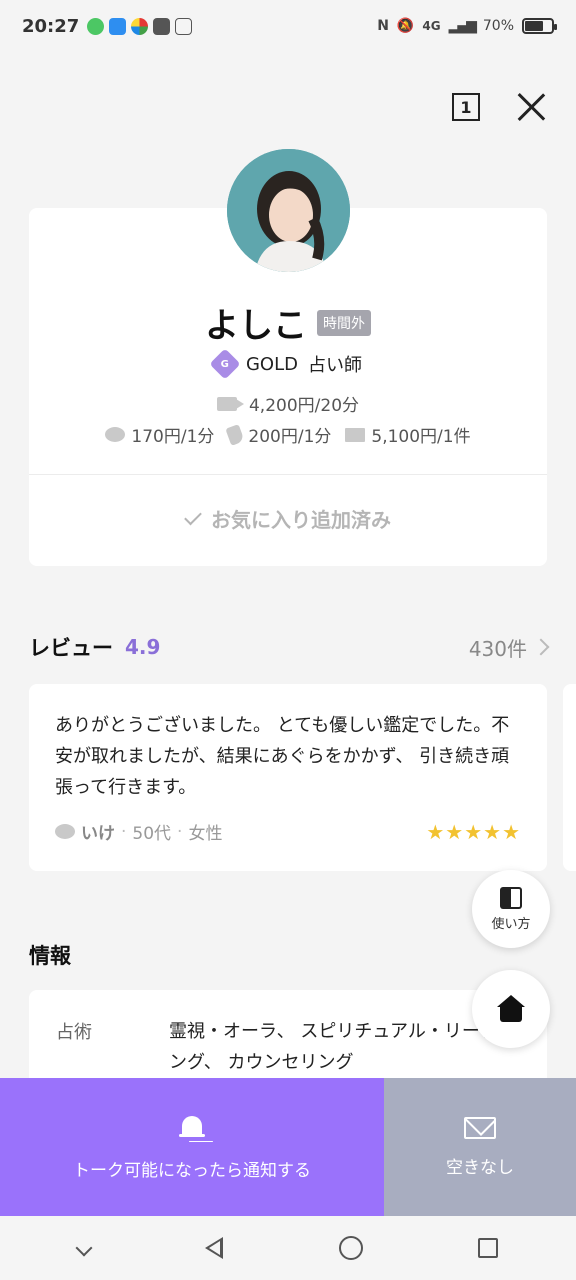 Image resolution: width=576 pixels, height=1280 pixels. What do you see at coordinates (497, 648) in the screenshot?
I see `review-count: 430件` at bounding box center [497, 648].